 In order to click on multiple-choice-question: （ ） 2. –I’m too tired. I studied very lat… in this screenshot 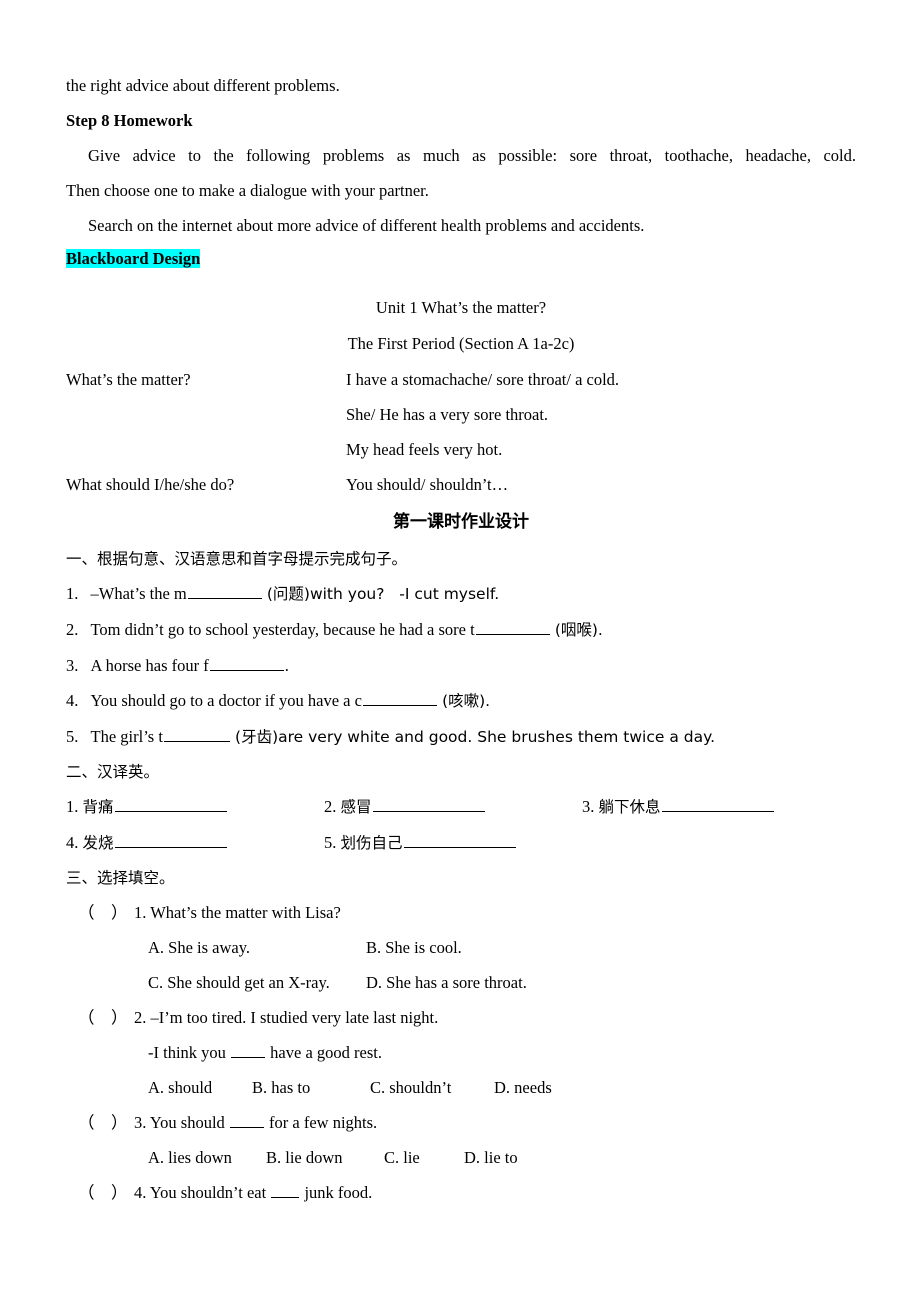, I will do `click(461, 1017)`.